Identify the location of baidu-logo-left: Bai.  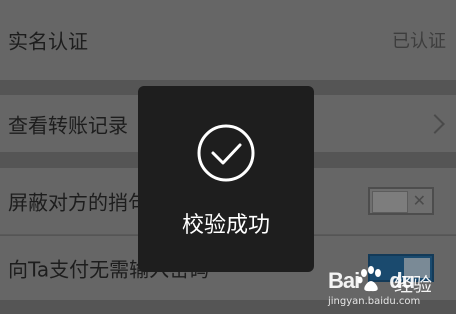
(344, 280).